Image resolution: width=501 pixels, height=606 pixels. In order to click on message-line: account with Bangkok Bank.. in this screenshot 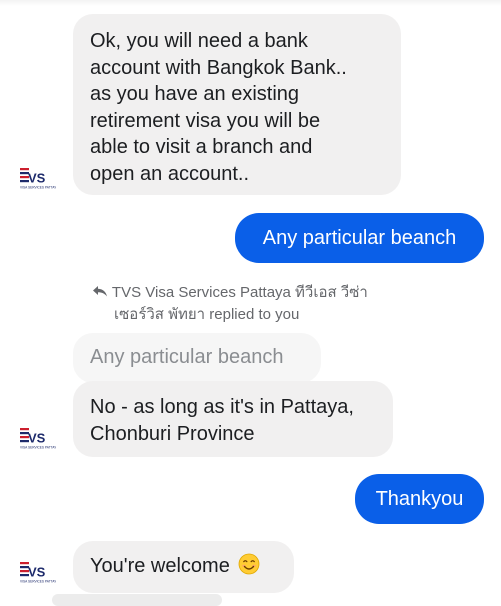, I will do `click(218, 67)`.